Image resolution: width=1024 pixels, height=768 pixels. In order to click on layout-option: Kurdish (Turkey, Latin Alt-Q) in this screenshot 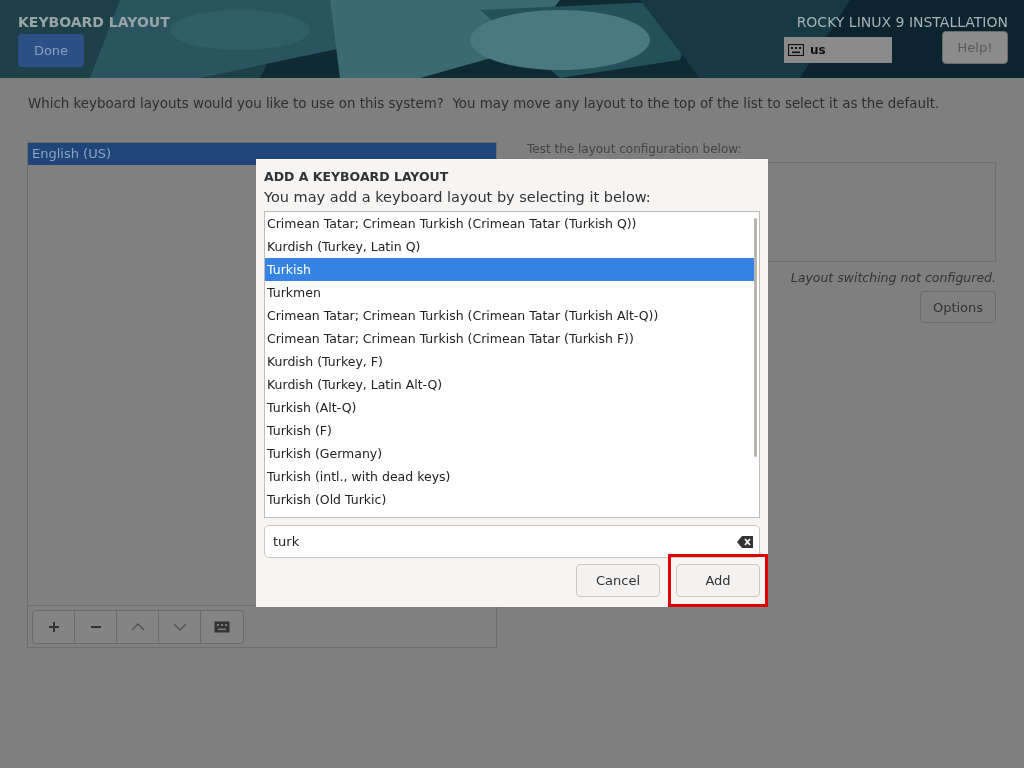, I will do `click(509, 384)`.